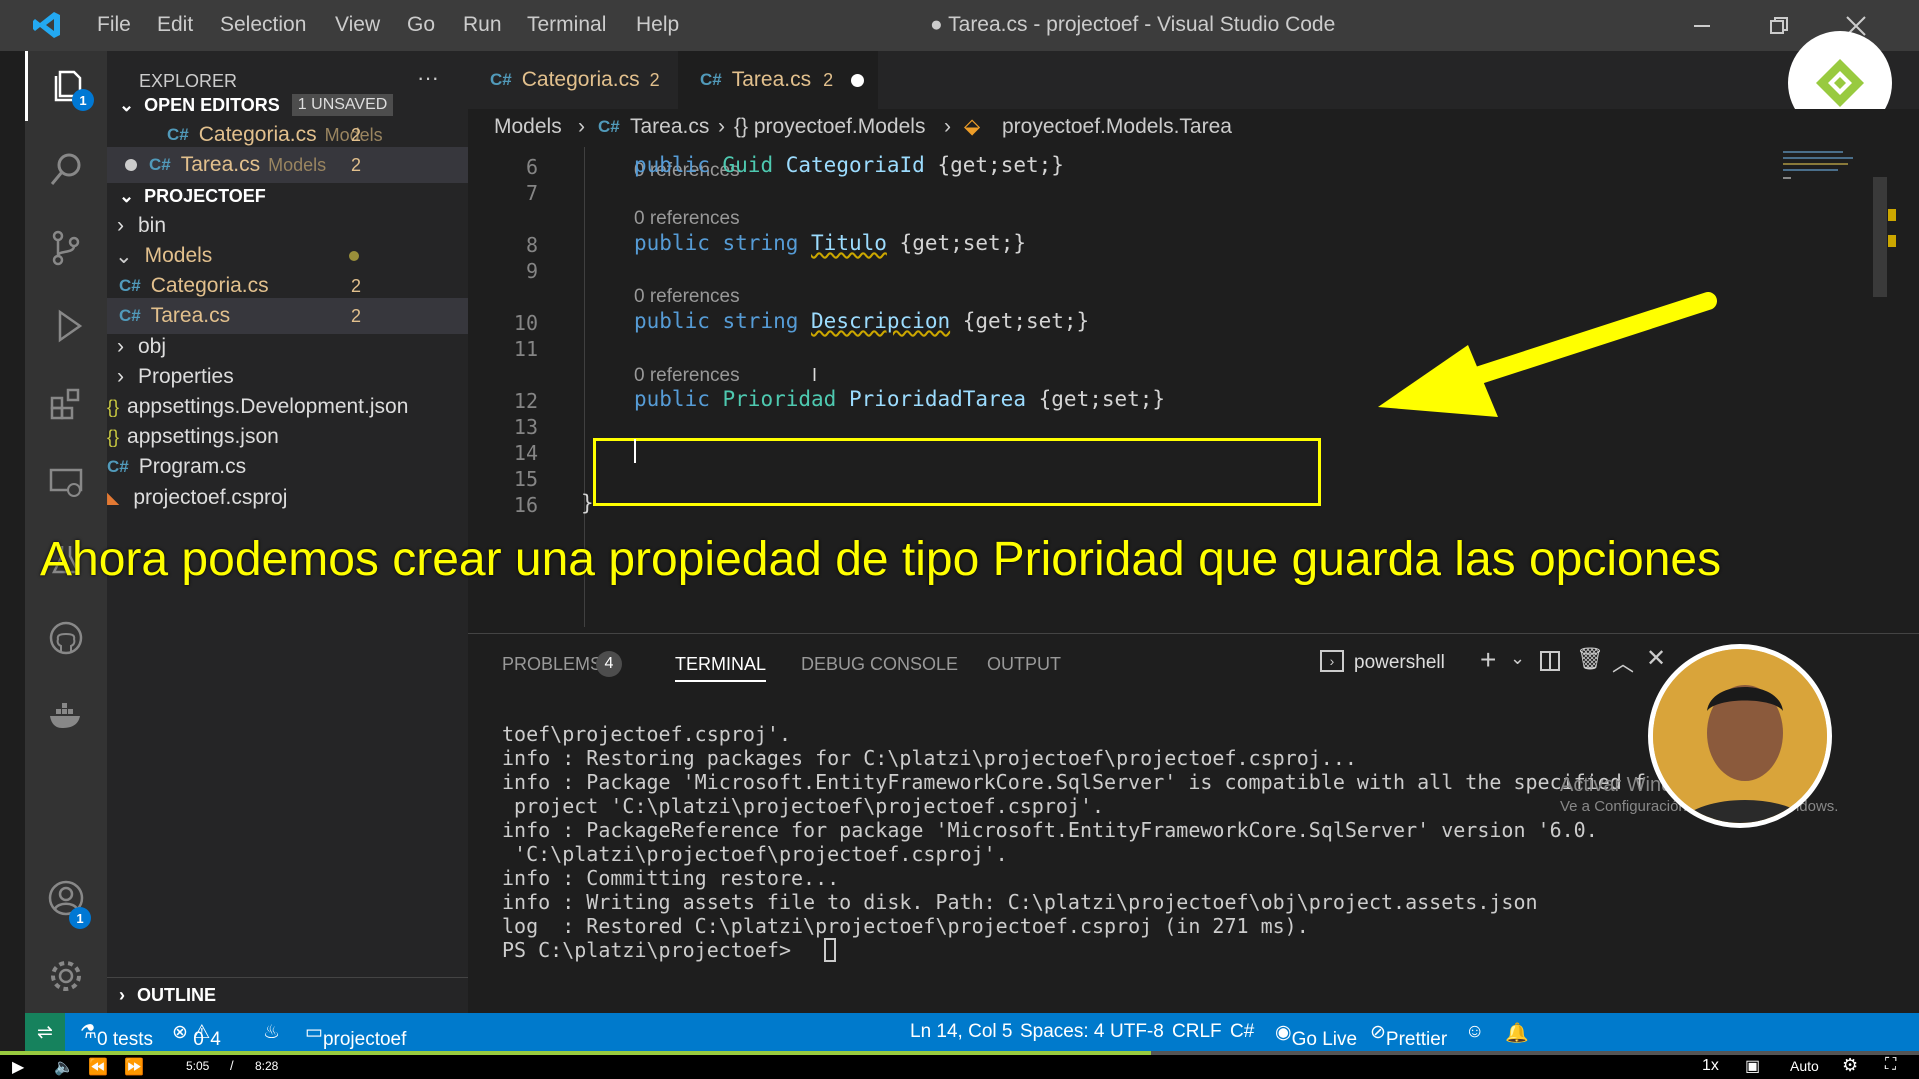 The width and height of the screenshot is (1919, 1079). What do you see at coordinates (531, 193) in the screenshot?
I see `line-number: 7` at bounding box center [531, 193].